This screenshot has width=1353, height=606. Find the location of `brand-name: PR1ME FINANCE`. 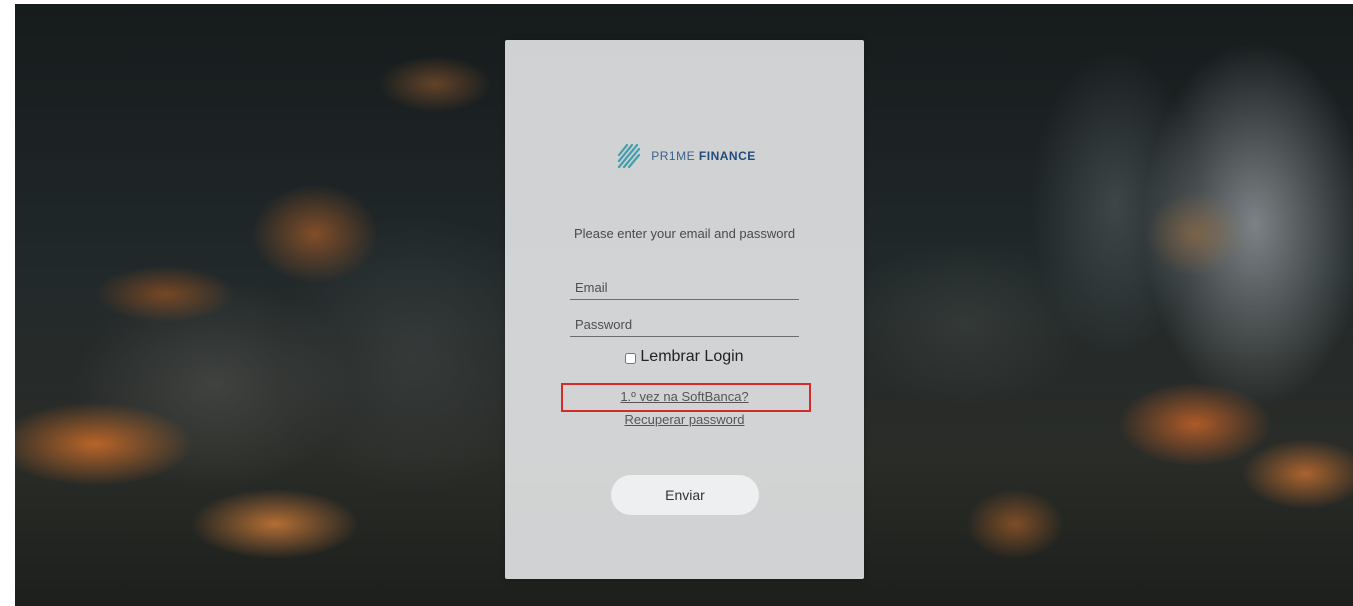

brand-name: PR1ME FINANCE is located at coordinates (703, 156).